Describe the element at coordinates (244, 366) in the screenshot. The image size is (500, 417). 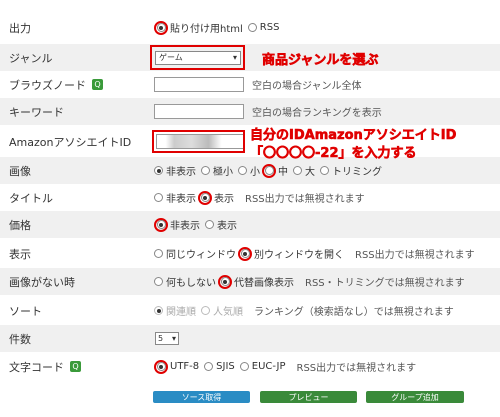
I see `charset-eucjp-radio` at that location.